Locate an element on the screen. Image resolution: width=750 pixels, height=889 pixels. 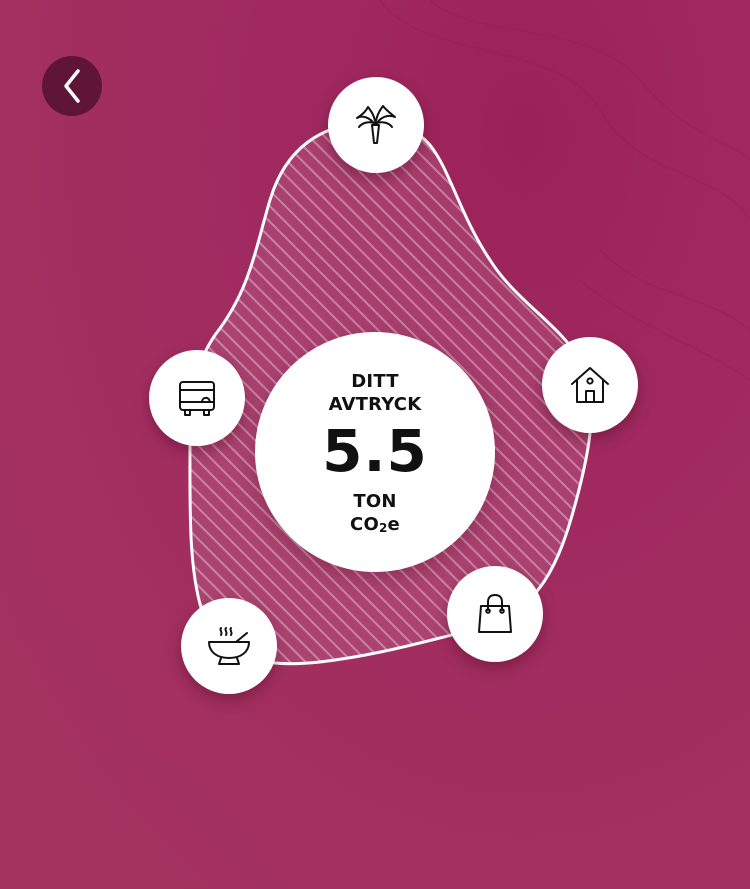
unit-subscript: 2 is located at coordinates (383, 528).